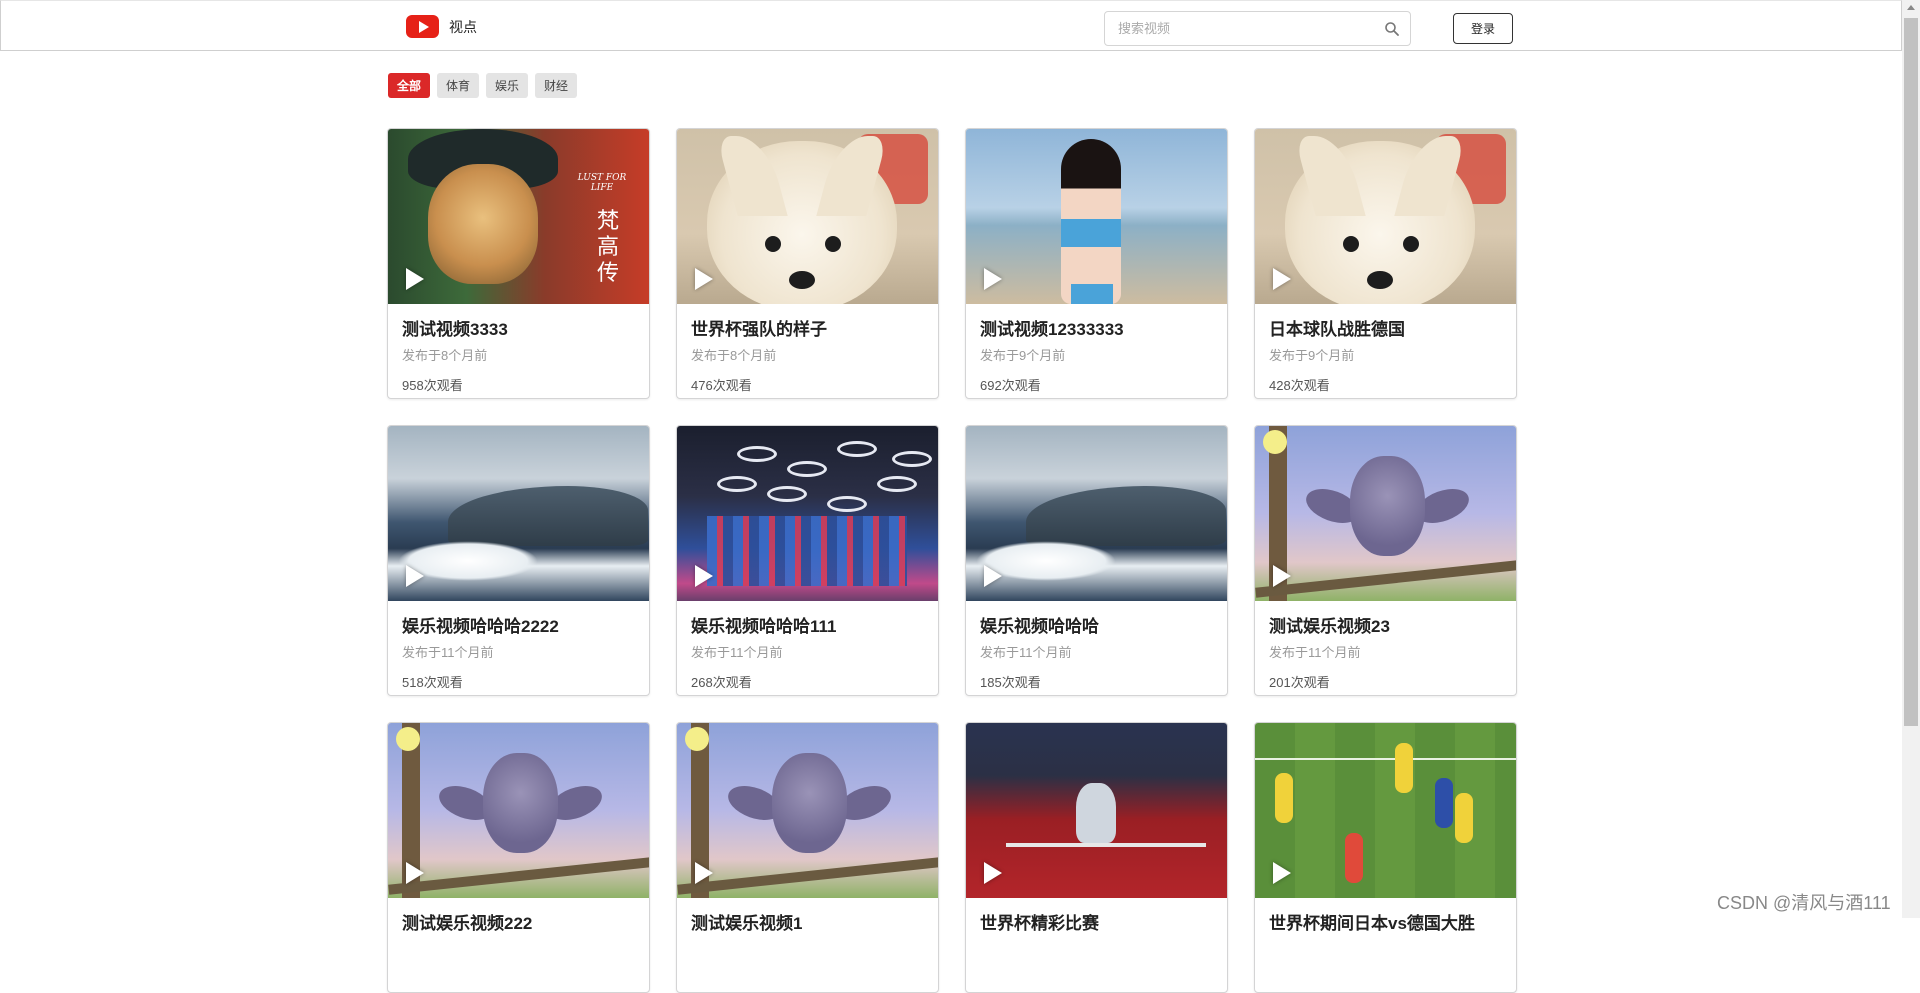 The width and height of the screenshot is (1920, 993). What do you see at coordinates (807, 349) in the screenshot?
I see `card-body: 世界杯强队的样子发布于8个月前 476次观看` at bounding box center [807, 349].